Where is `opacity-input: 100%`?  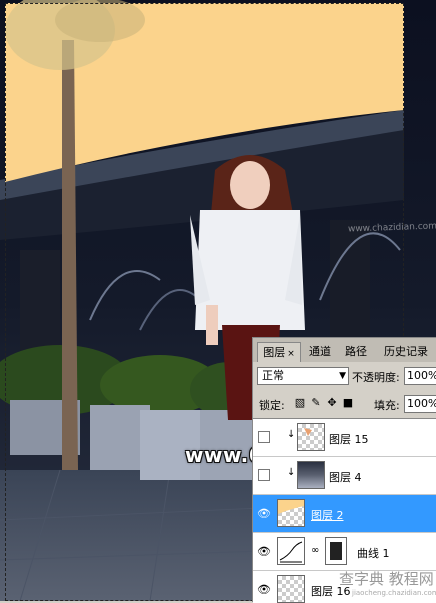
opacity-input: 100% is located at coordinates (420, 376).